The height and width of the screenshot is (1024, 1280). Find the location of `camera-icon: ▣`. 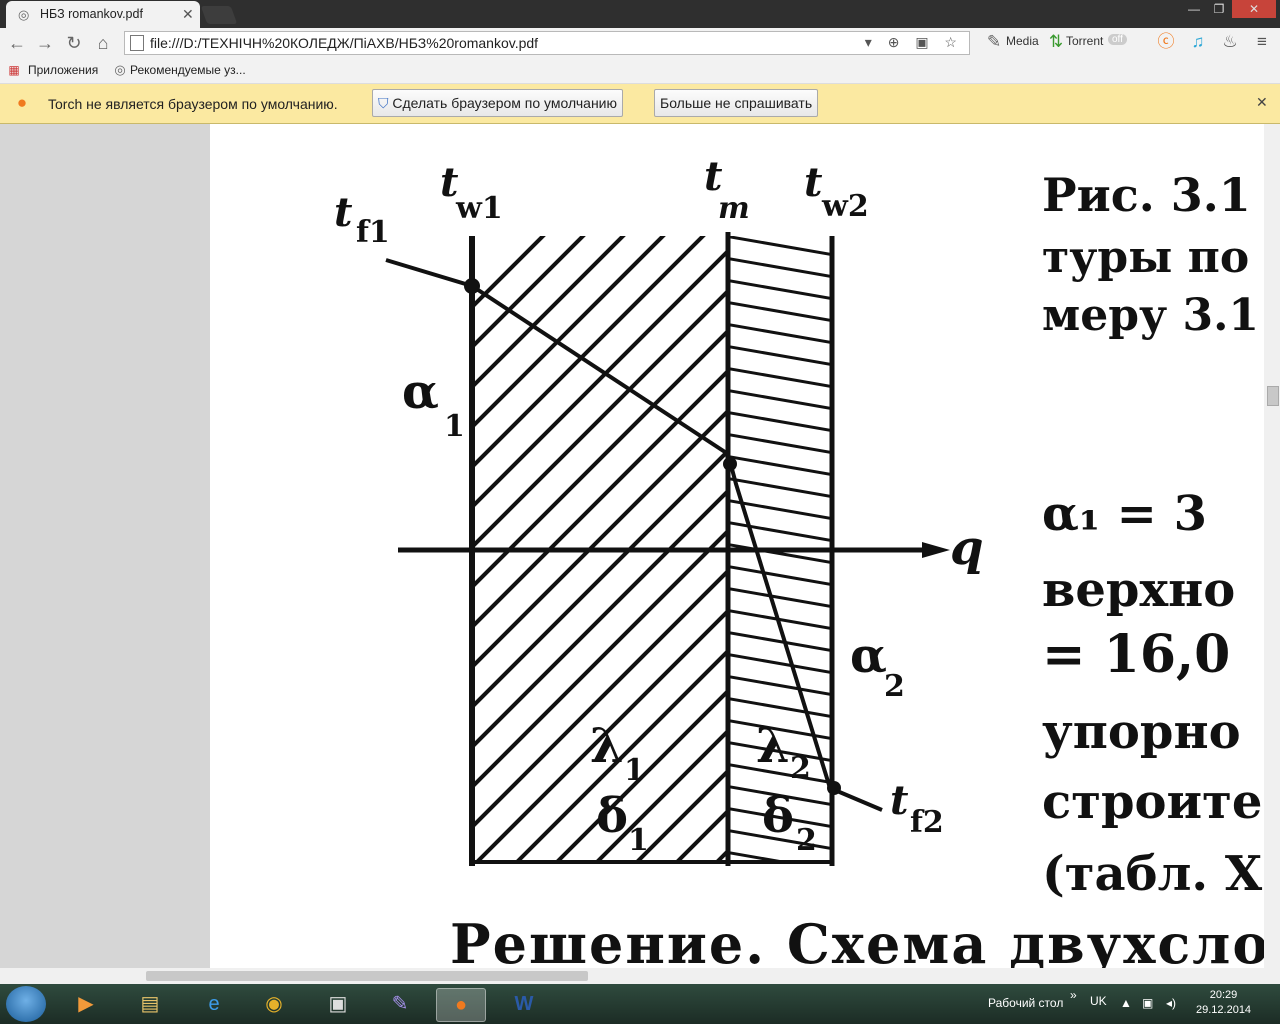

camera-icon: ▣ is located at coordinates (338, 1004).